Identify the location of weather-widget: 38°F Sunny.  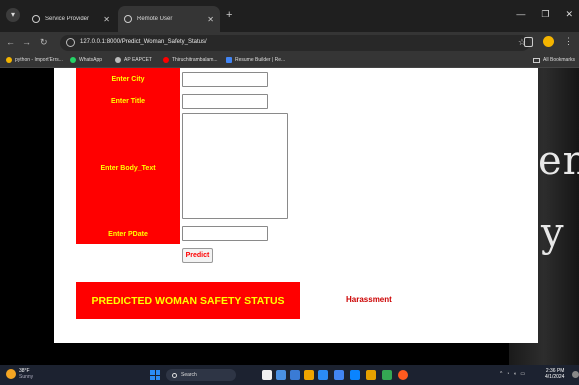
(19, 374).